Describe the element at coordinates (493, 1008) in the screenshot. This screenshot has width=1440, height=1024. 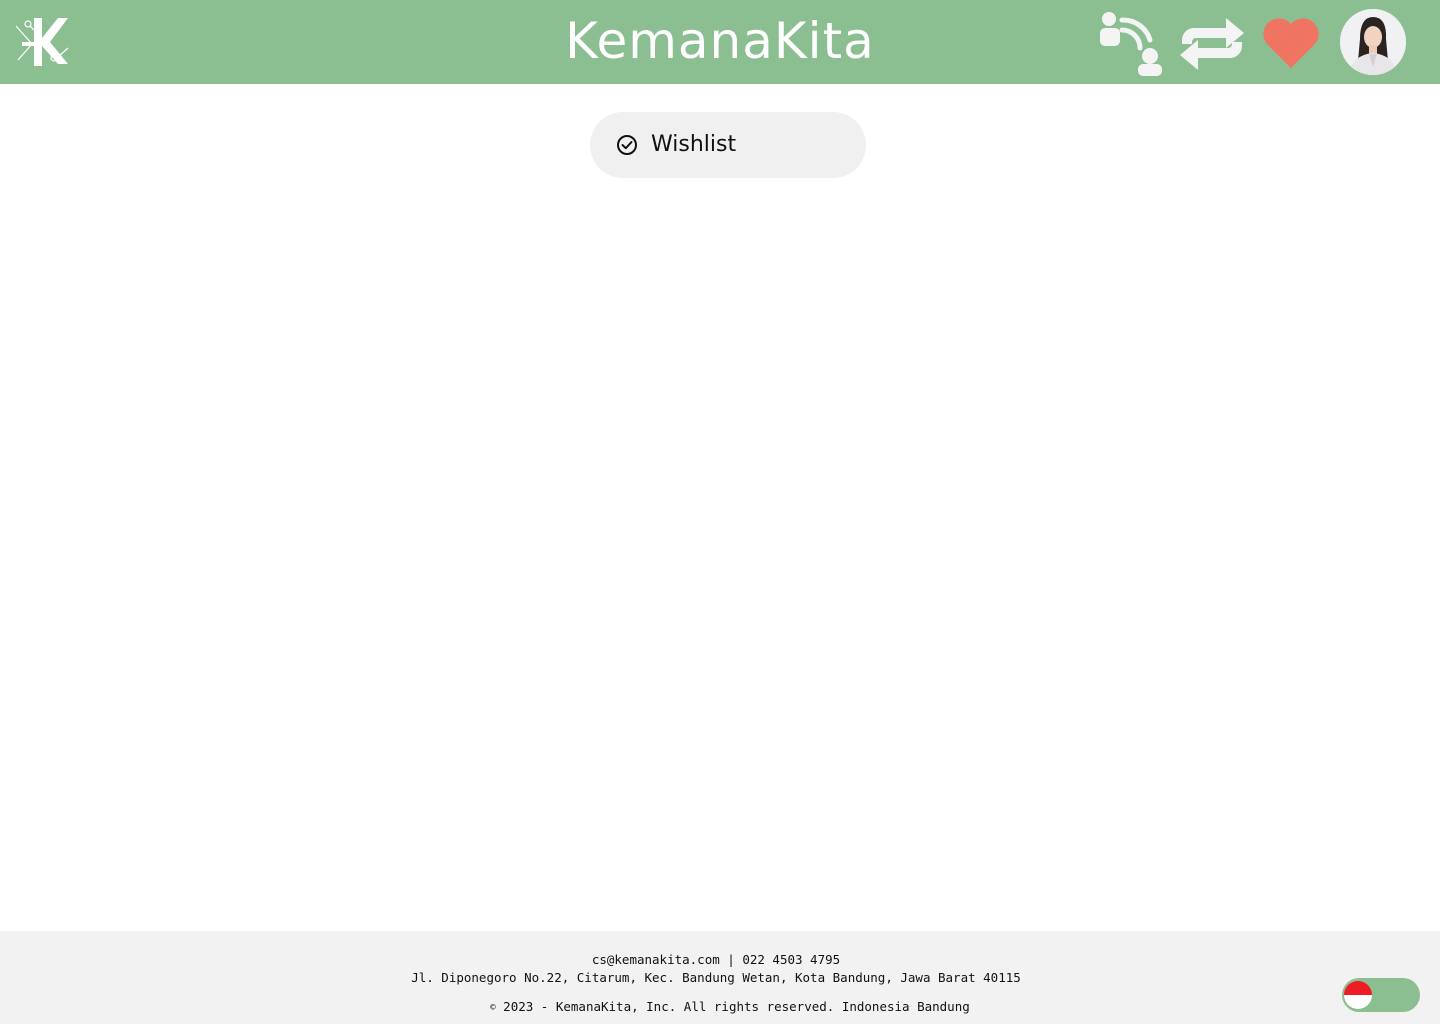
I see `copyright-symbol: ©` at that location.